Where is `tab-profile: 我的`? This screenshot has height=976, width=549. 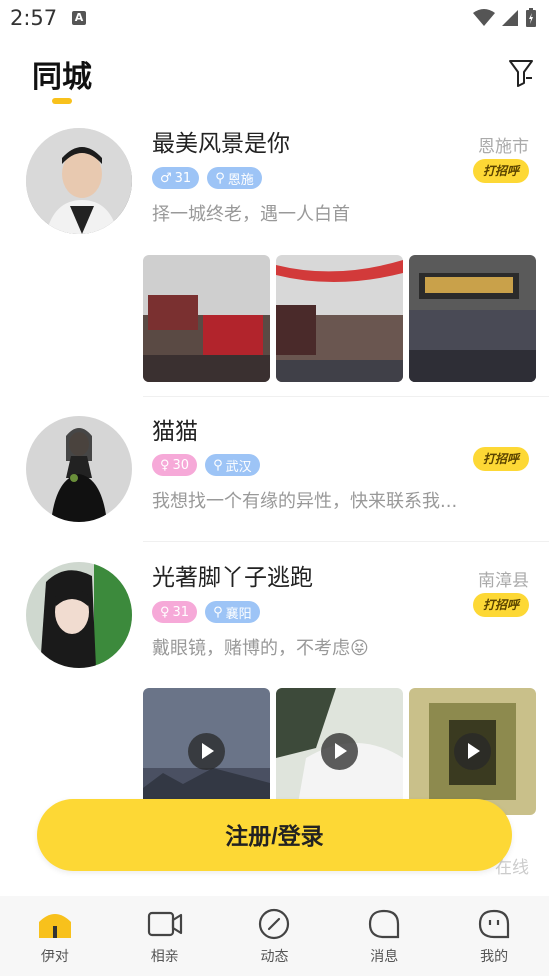 tab-profile: 我的 is located at coordinates (494, 936).